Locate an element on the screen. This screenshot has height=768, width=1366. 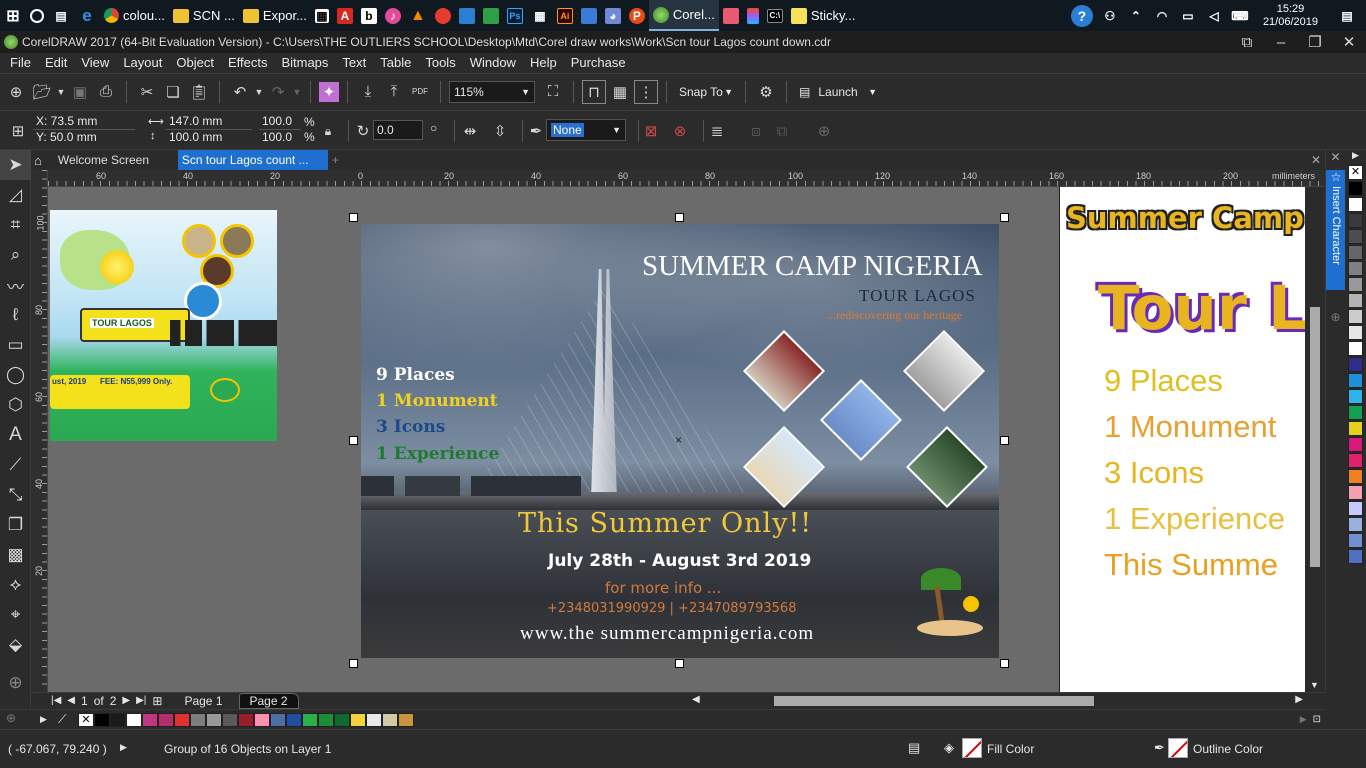
launch-select: ▤ Launch ▼ is located at coordinates (838, 92).